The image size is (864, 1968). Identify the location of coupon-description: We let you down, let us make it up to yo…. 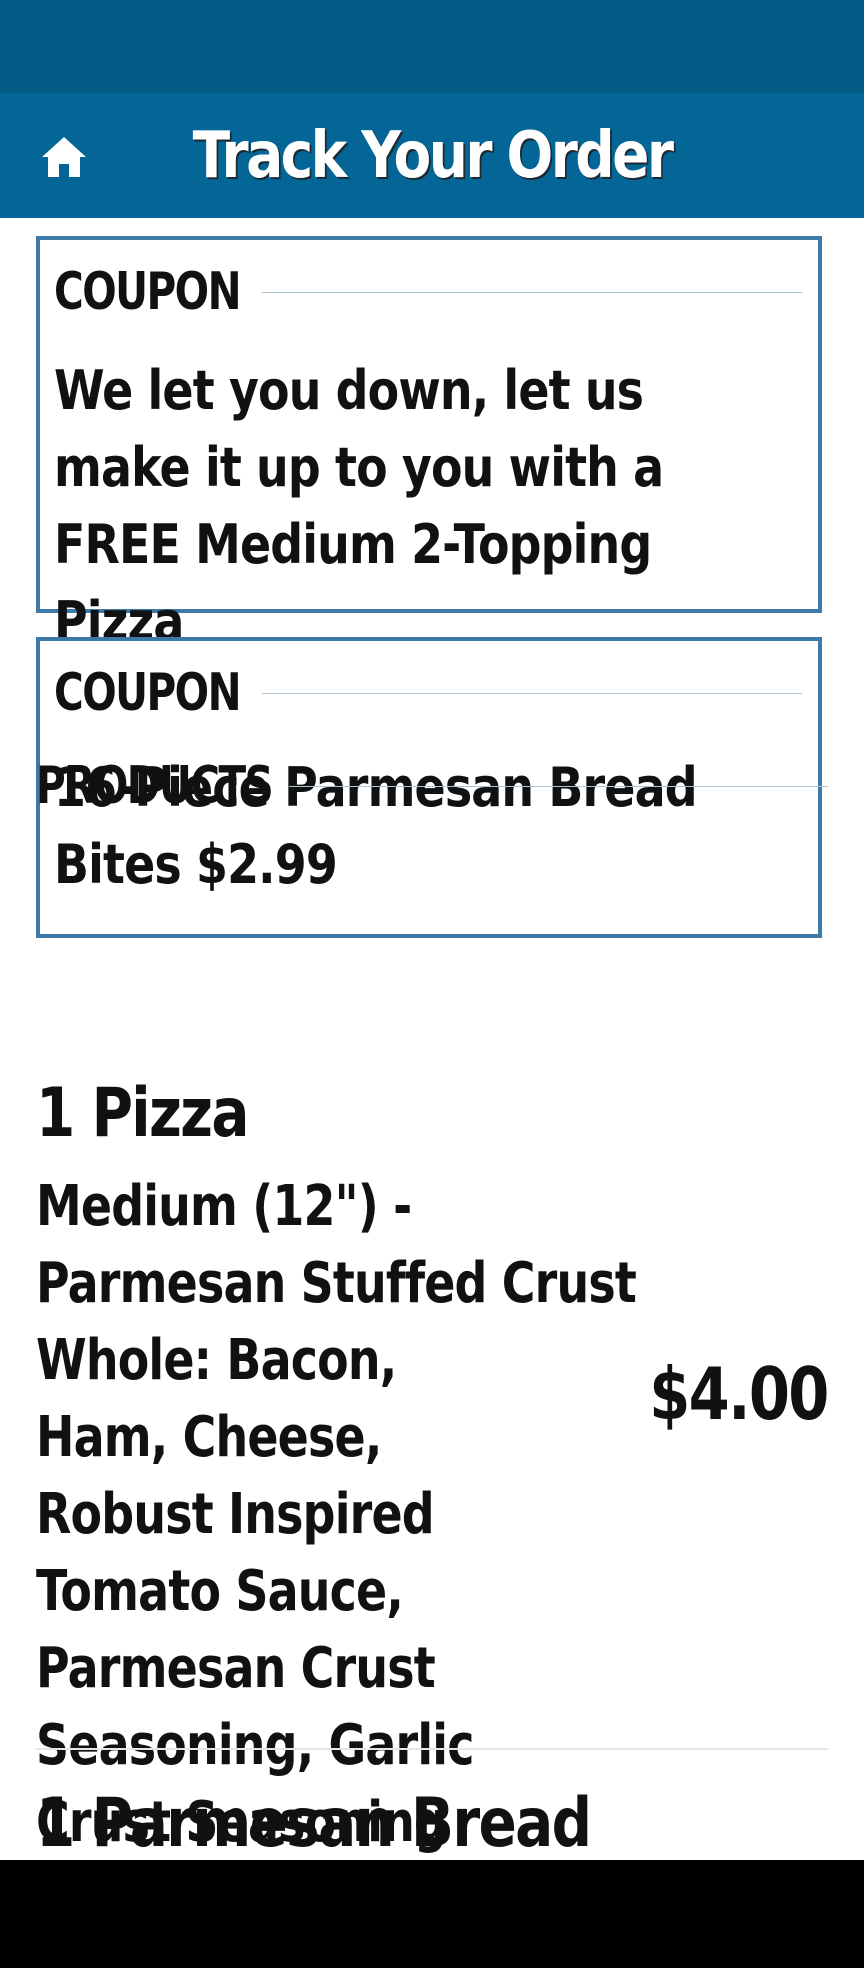
(359, 506).